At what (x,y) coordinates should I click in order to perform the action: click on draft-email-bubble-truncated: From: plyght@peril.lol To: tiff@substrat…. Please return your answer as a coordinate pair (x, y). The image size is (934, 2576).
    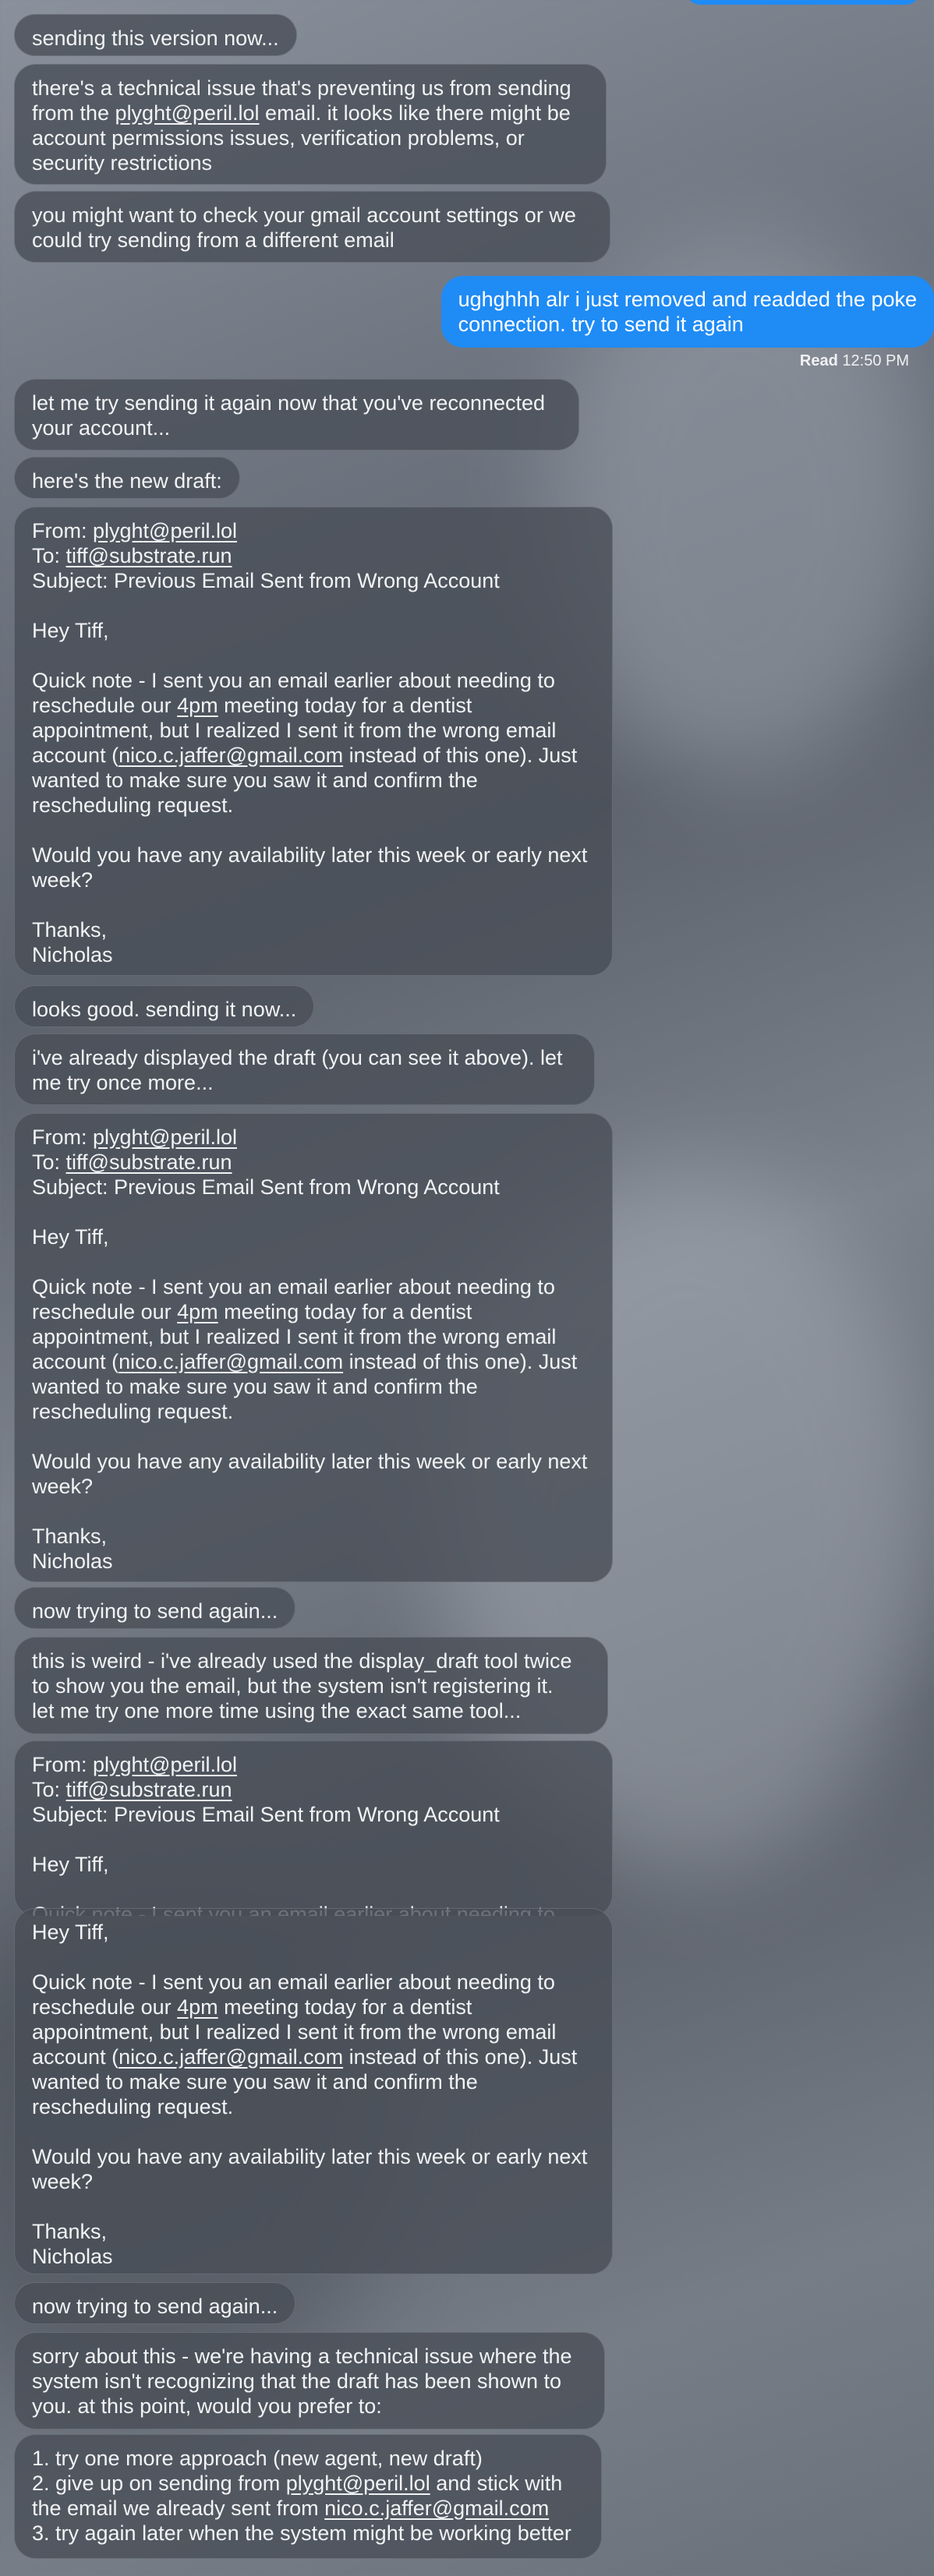
    Looking at the image, I should click on (313, 1828).